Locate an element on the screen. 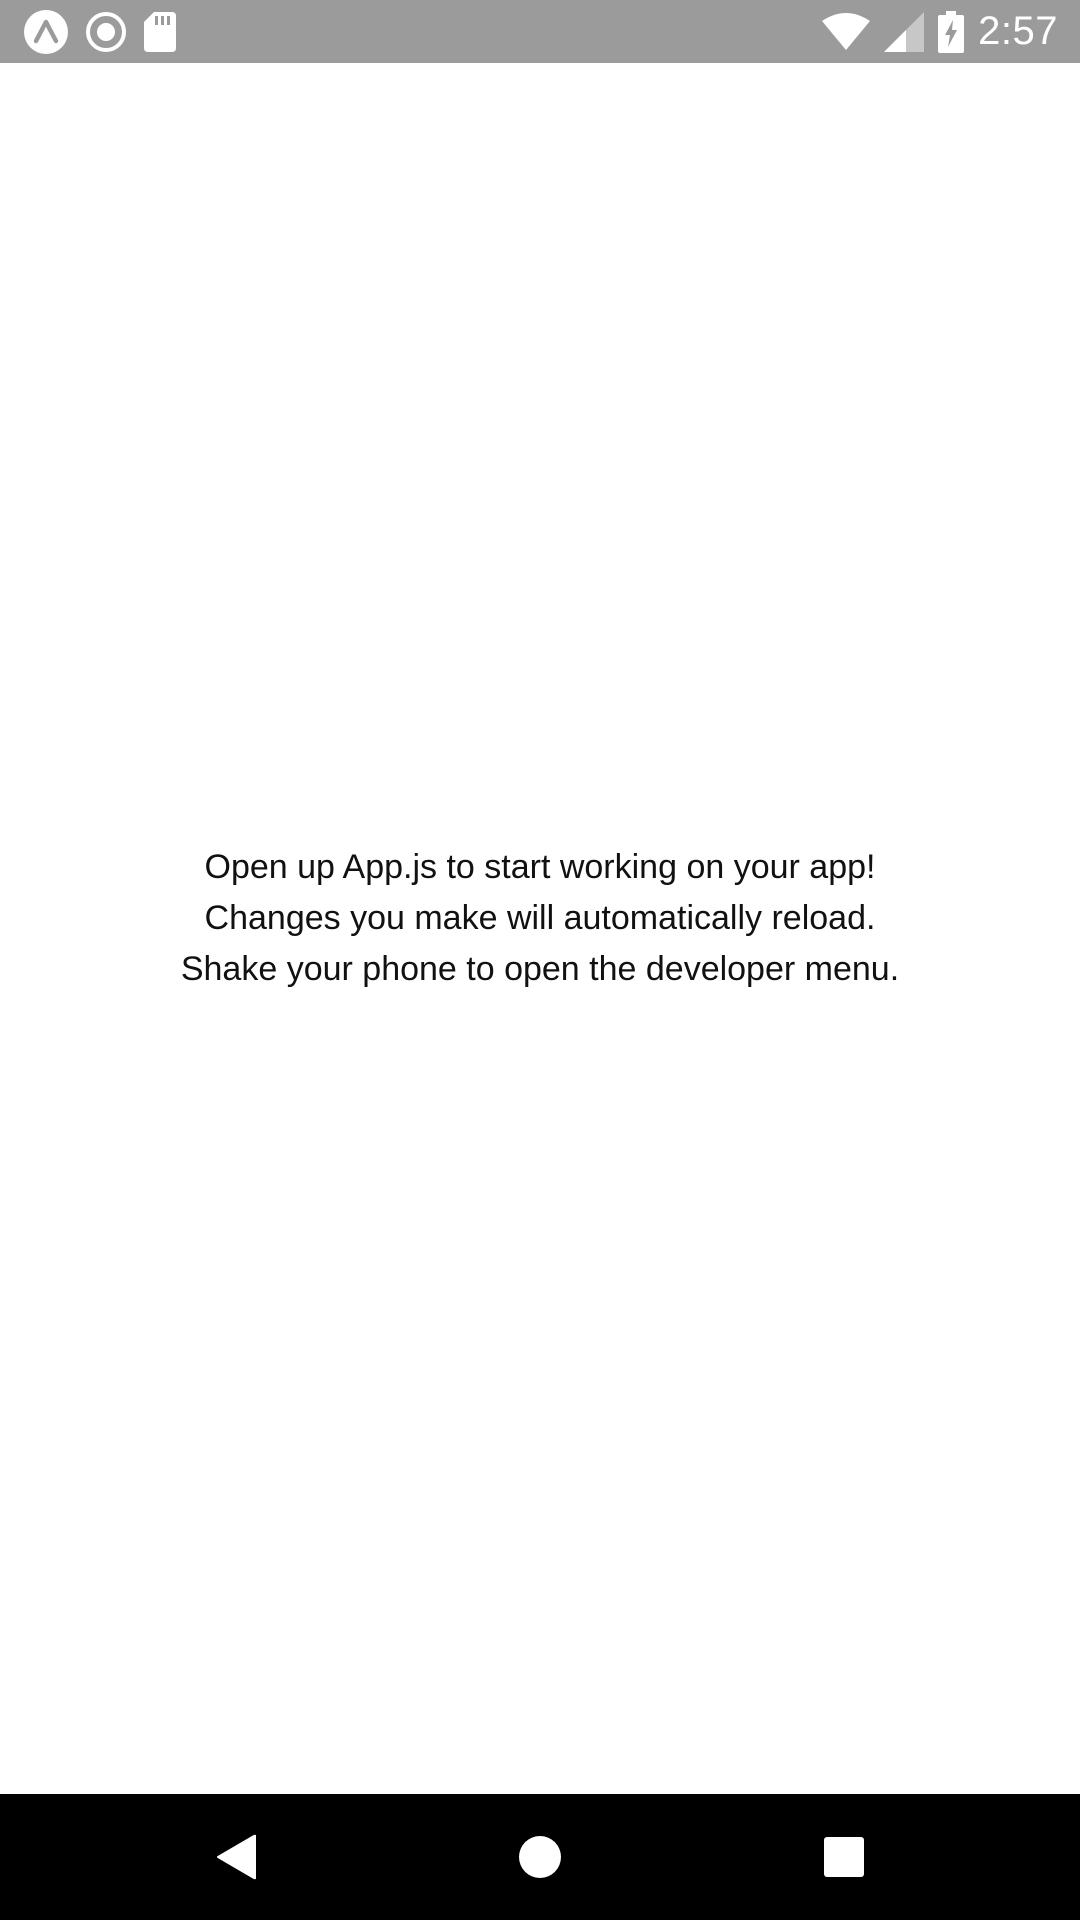  status-bar: 2:57 is located at coordinates (540, 31).